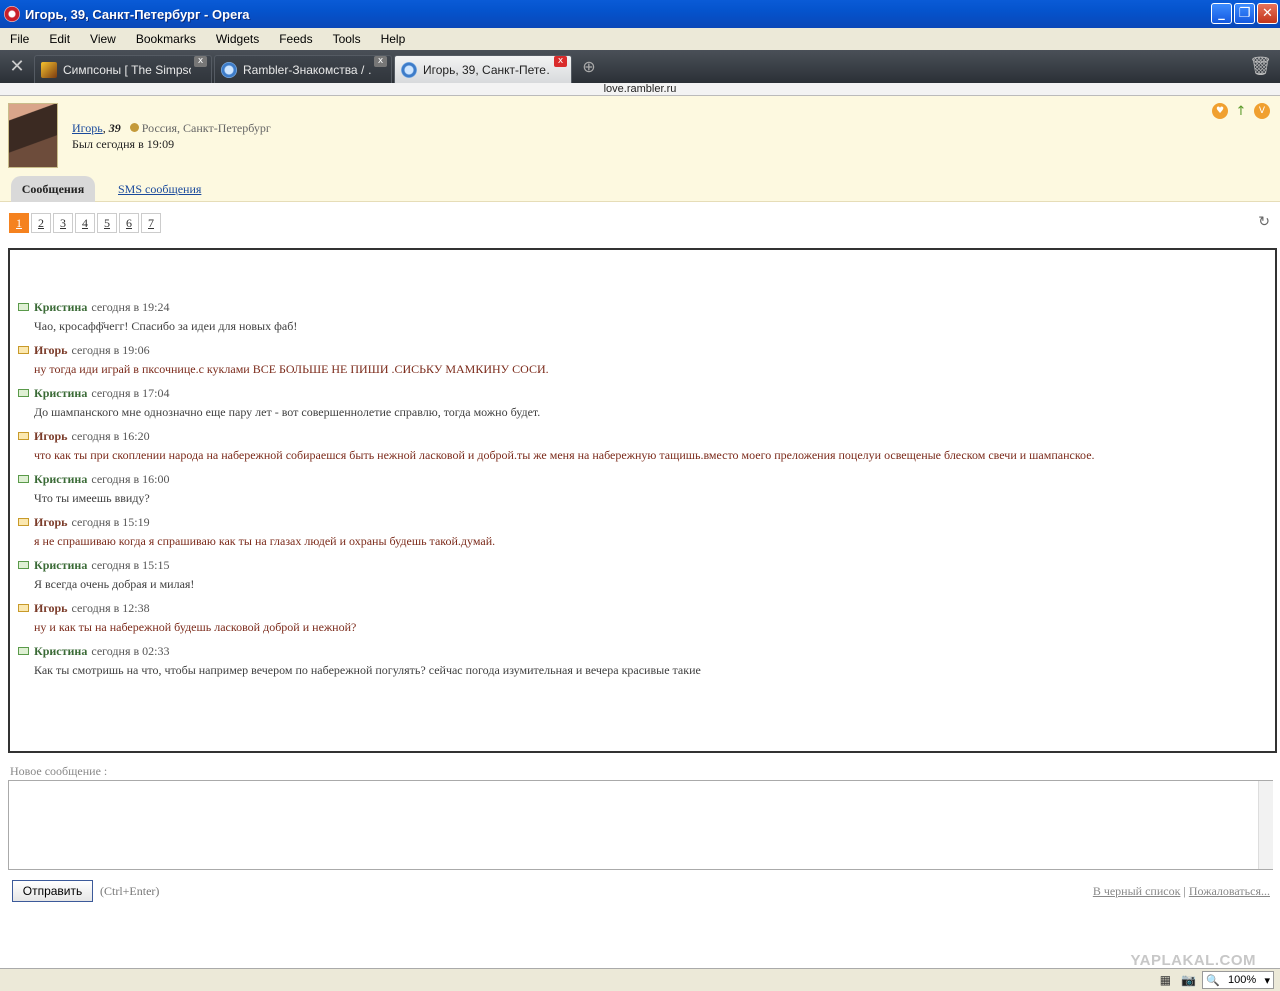 Image resolution: width=1280 pixels, height=991 pixels. Describe the element at coordinates (1220, 111) in the screenshot. I see `heart-icon: ♥` at that location.